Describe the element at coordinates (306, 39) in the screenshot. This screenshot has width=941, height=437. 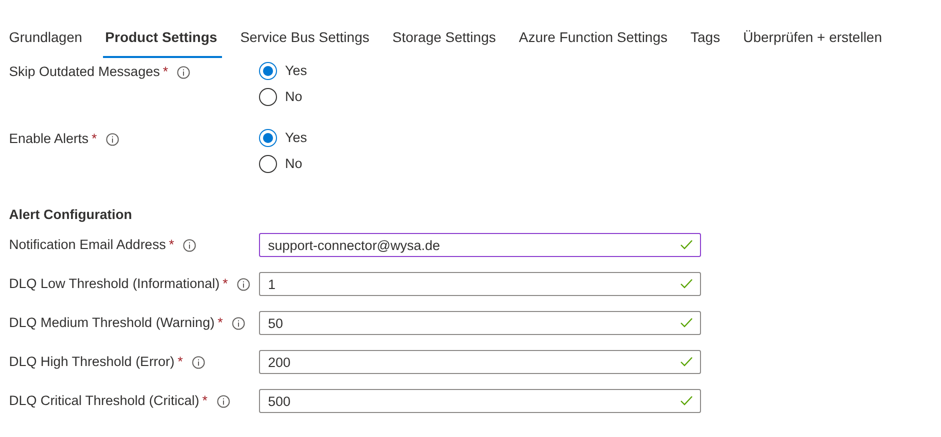
I see `tab: Service Bus Settings` at that location.